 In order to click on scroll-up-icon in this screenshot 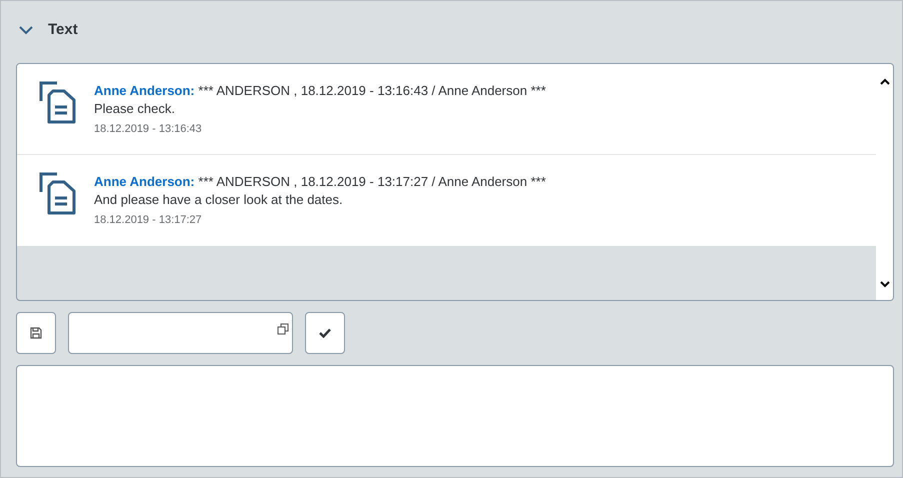, I will do `click(885, 81)`.